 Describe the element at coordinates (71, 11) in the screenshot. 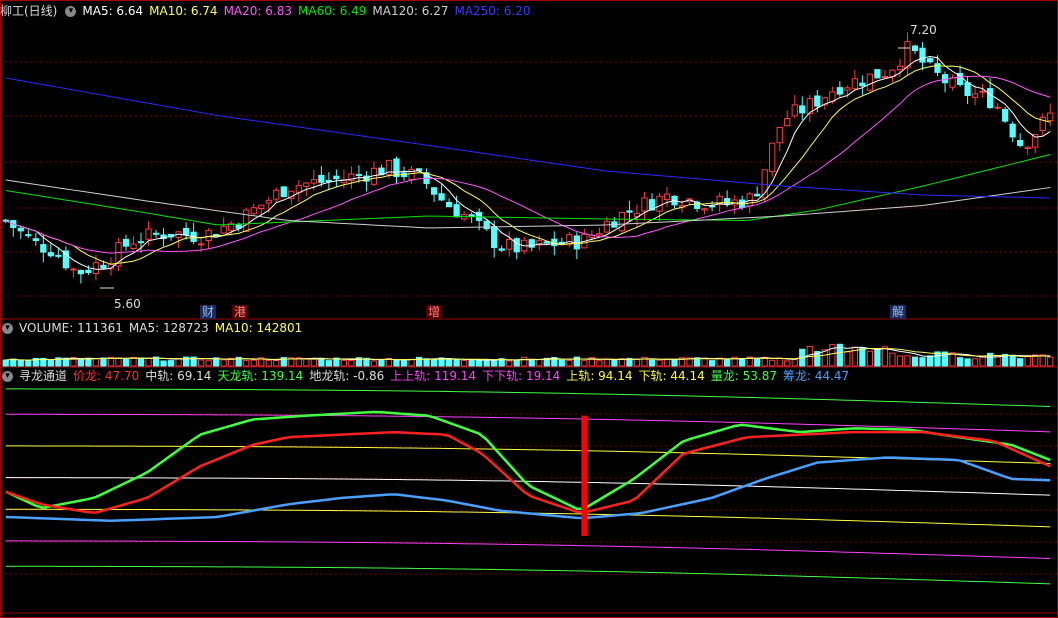

I see `panel-menu-icon: ▾` at that location.